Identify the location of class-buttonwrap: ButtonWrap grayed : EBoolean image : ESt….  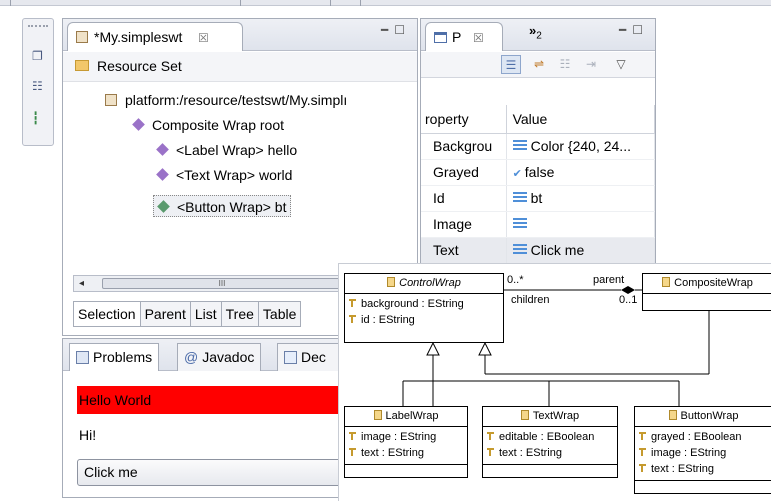
(702, 450).